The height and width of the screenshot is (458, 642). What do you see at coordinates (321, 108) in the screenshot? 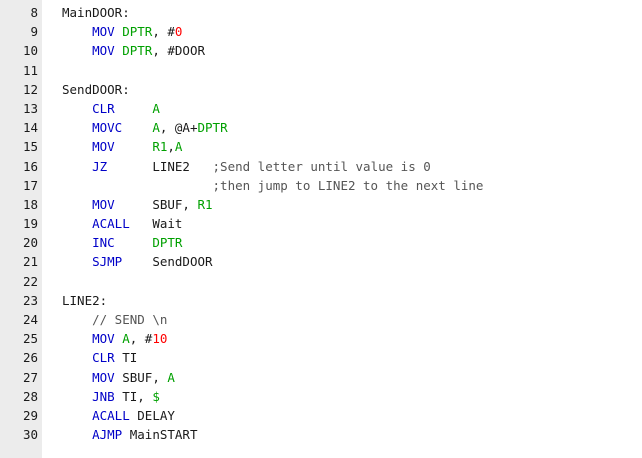
I see `code-line: 13 CLR A` at bounding box center [321, 108].